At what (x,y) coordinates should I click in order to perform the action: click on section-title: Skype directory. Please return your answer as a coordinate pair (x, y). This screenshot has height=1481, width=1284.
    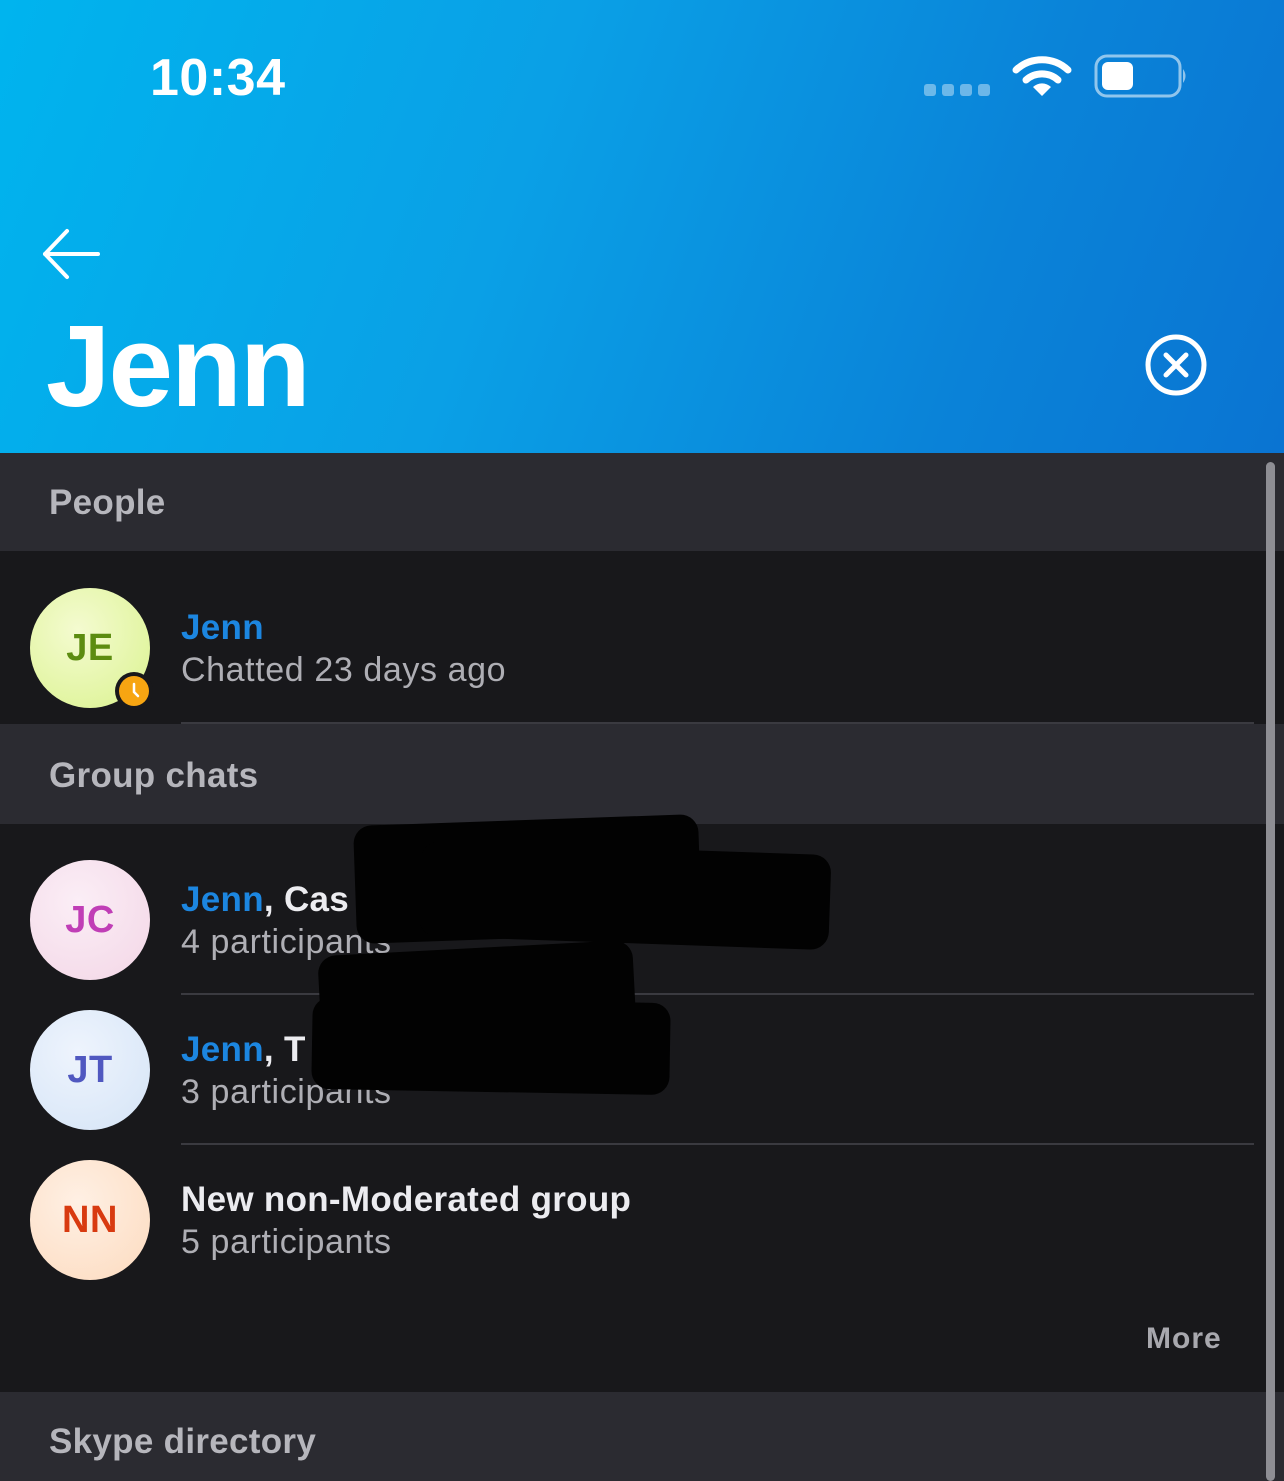
    Looking at the image, I should click on (183, 1441).